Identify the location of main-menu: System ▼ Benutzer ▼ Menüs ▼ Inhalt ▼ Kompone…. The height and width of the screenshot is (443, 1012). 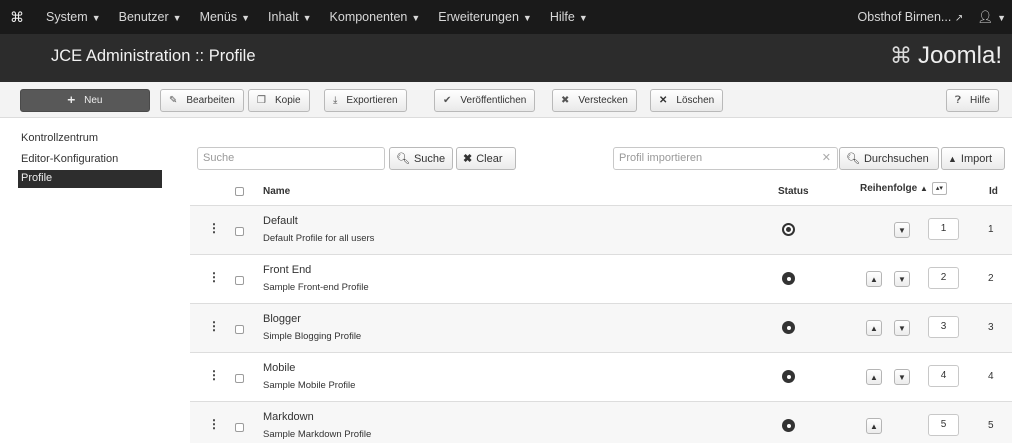
(317, 17).